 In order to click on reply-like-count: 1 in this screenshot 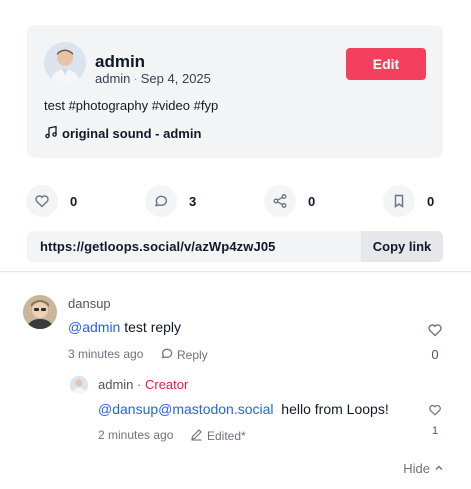, I will do `click(435, 431)`.